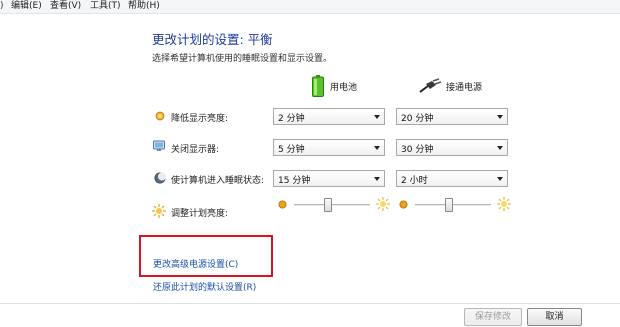 The height and width of the screenshot is (327, 620). Describe the element at coordinates (204, 286) in the screenshot. I see `restore-defaults-link: 还原此计划的默认设置(R)` at that location.